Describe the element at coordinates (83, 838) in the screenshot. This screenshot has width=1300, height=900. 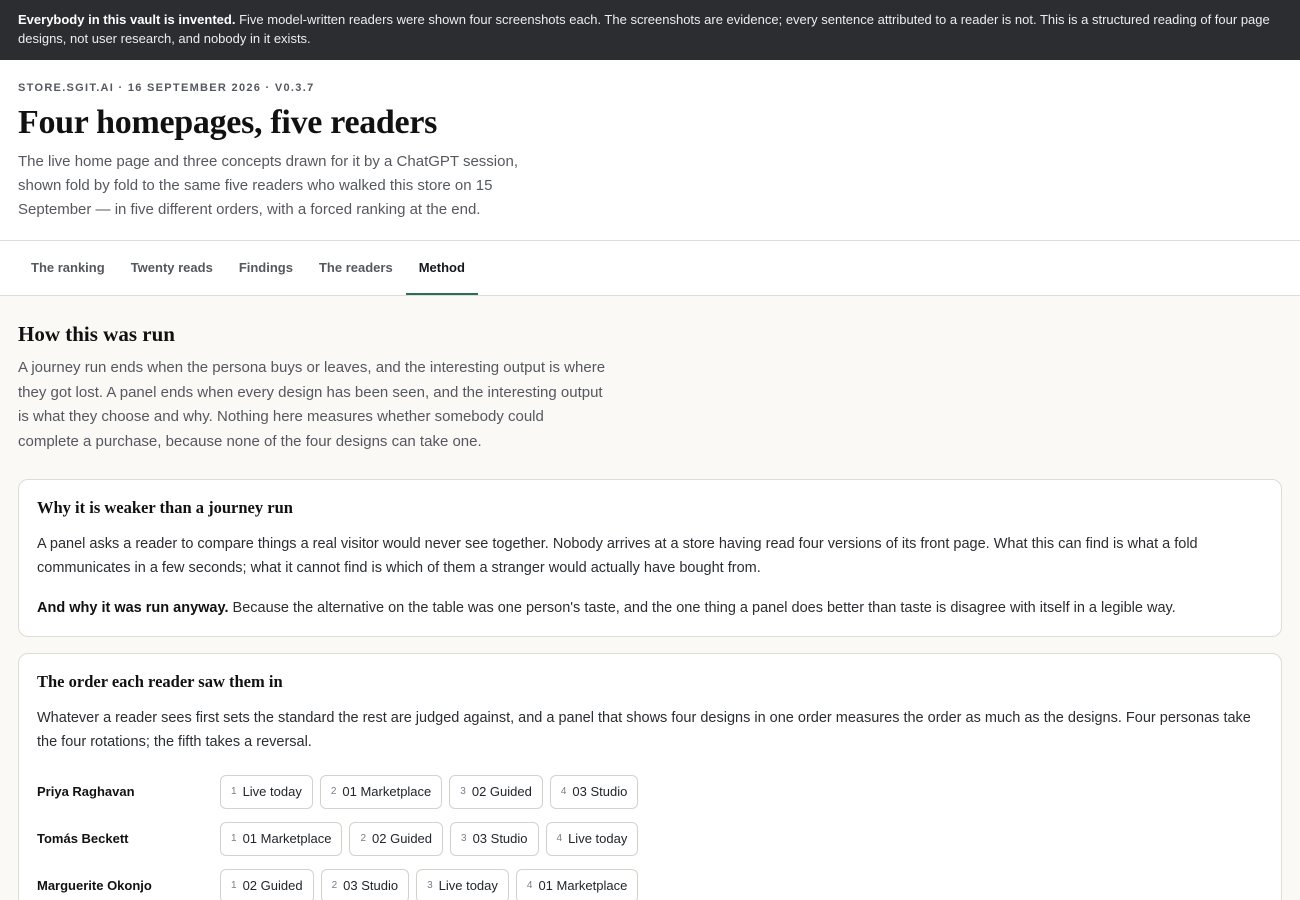
I see `reader-name: Tomás Beckett` at that location.